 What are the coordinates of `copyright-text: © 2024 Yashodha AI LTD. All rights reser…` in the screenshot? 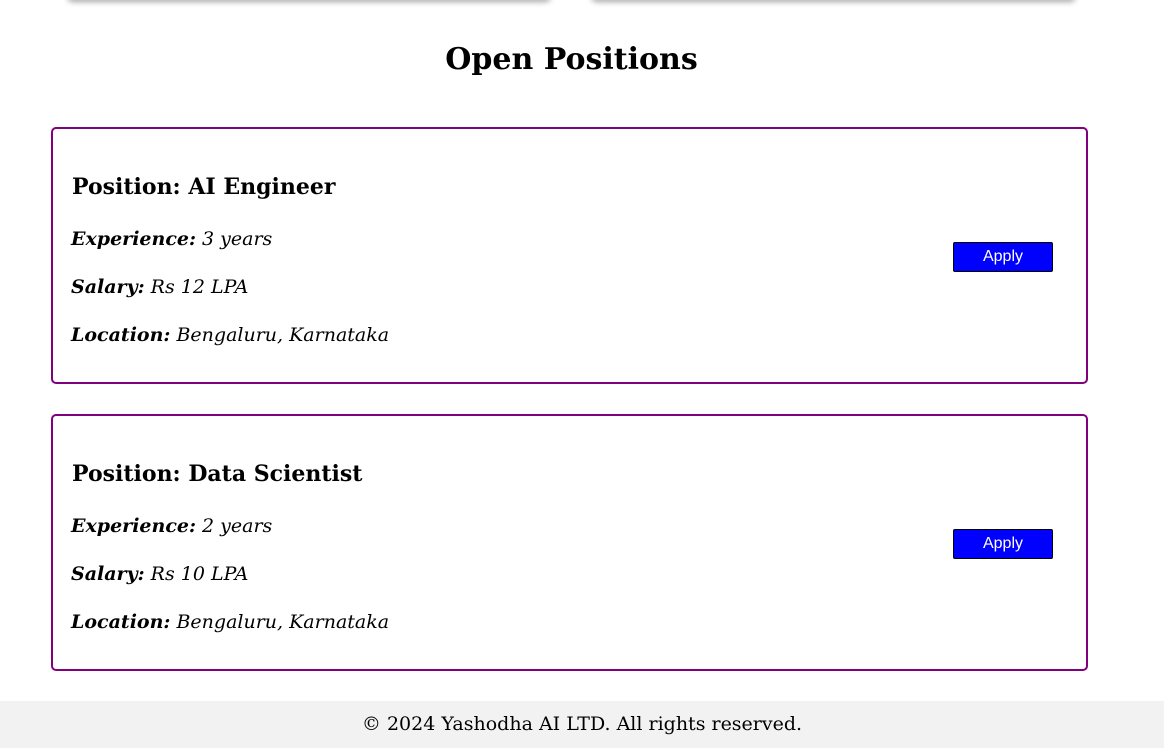 It's located at (582, 724).